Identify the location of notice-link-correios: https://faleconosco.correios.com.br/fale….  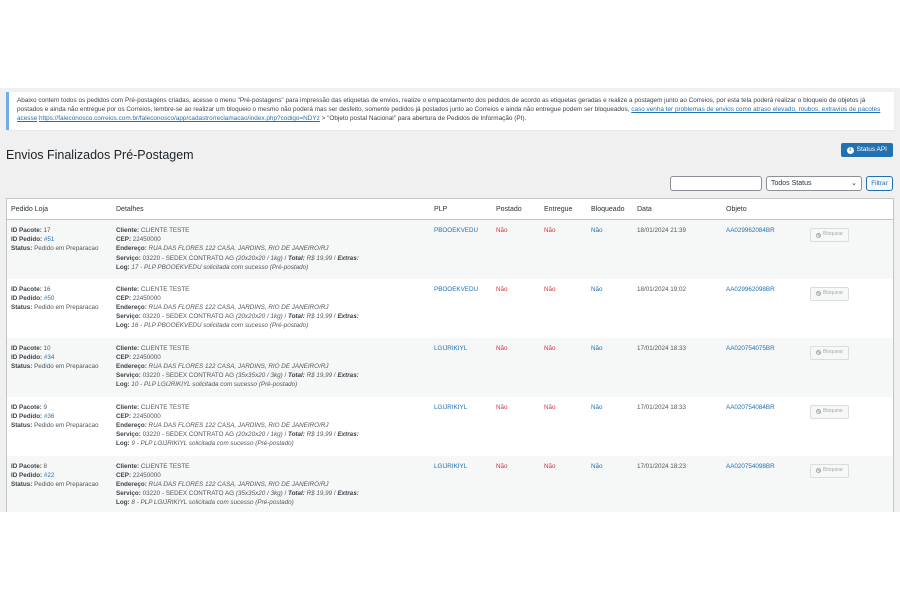
(179, 118).